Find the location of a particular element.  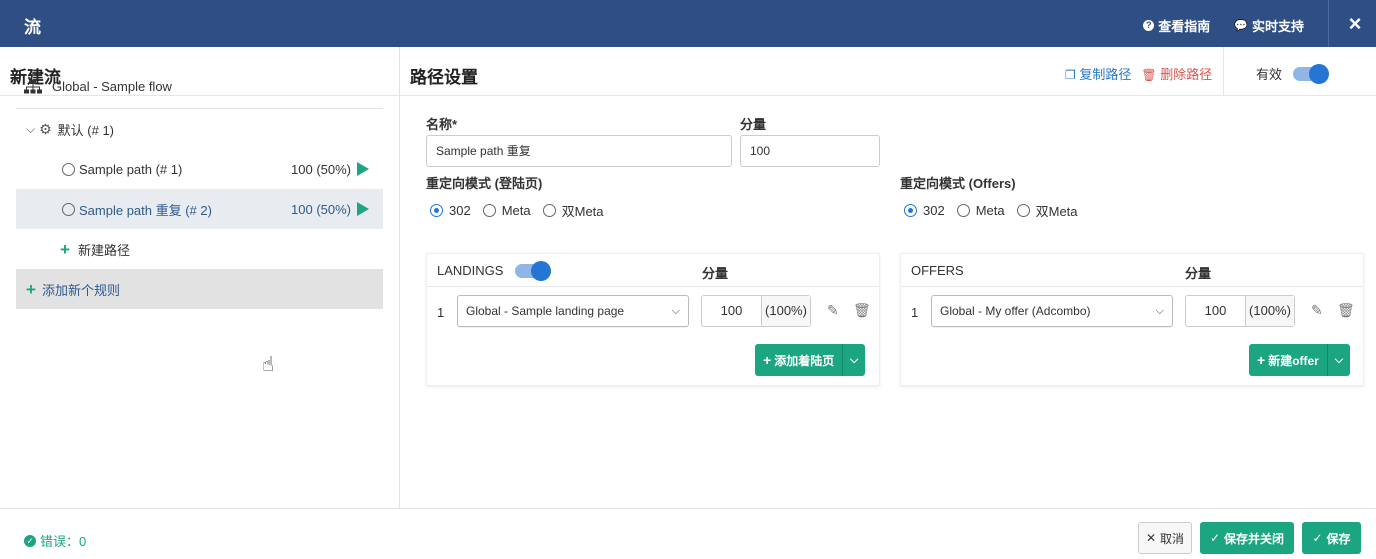

cancel-button: ✕ 取消 is located at coordinates (1165, 538).